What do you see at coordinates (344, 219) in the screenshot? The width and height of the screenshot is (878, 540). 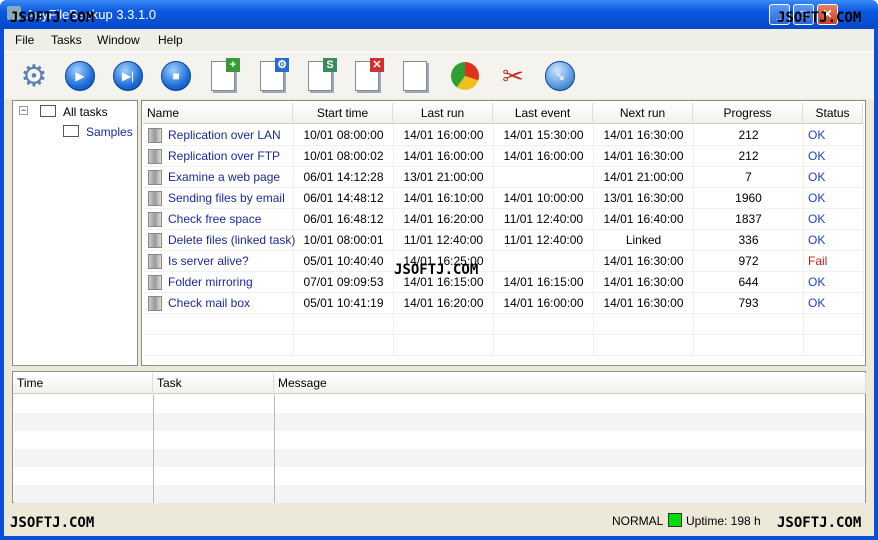 I see `cell-start-time: 06/01 16:48:12` at bounding box center [344, 219].